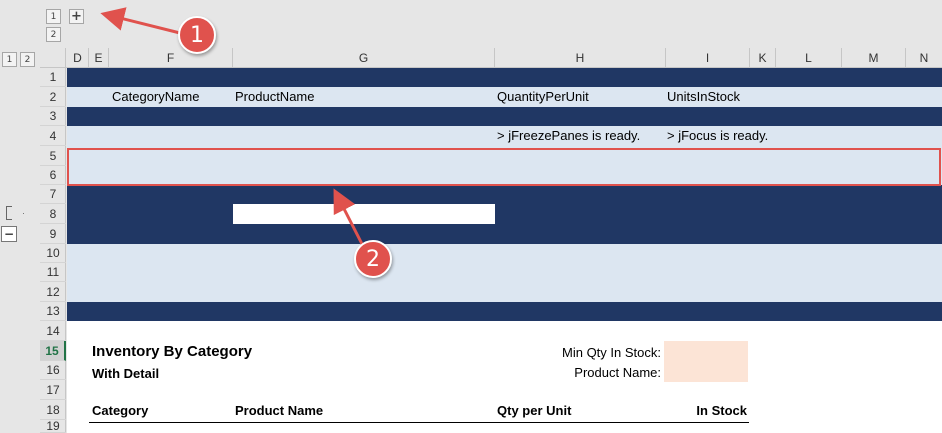 The image size is (942, 433). What do you see at coordinates (197, 35) in the screenshot?
I see `annotation-badge-1: 1` at bounding box center [197, 35].